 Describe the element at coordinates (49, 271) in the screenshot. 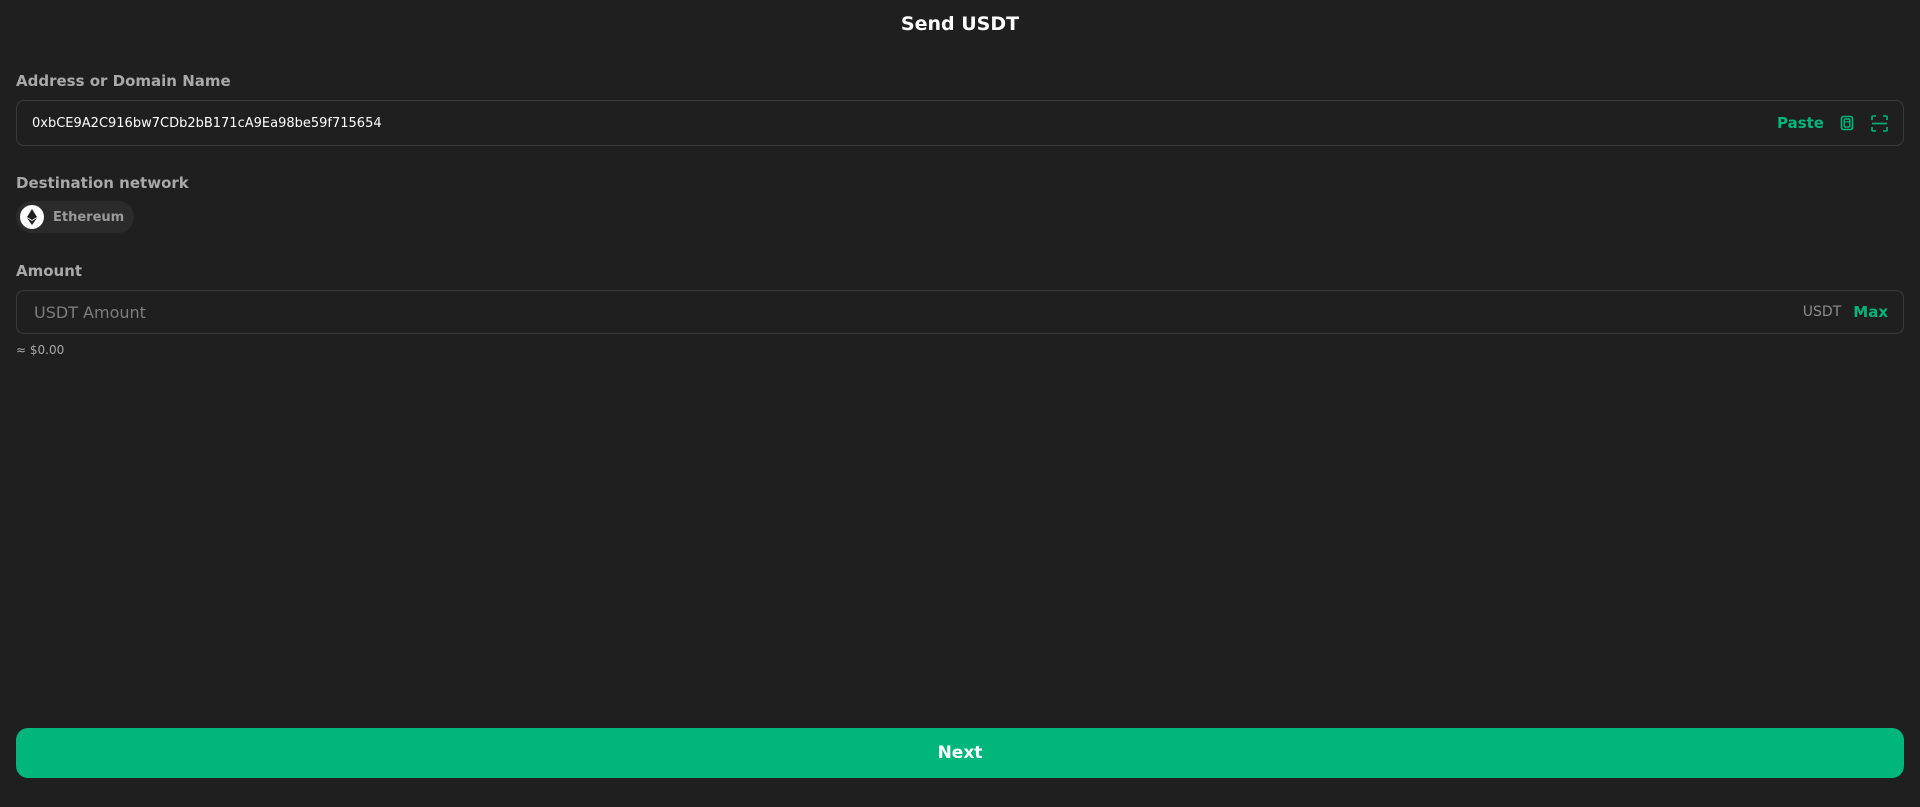

I see `amount-label: Amount` at that location.